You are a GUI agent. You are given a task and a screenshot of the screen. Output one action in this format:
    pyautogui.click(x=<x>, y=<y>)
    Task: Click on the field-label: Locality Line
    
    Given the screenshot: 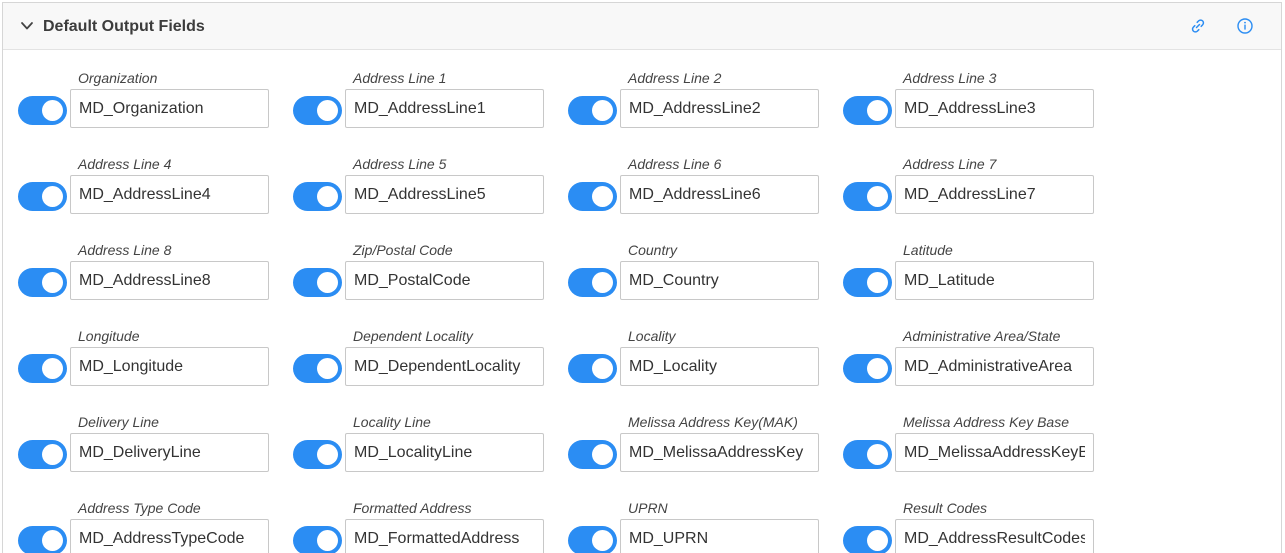 What is the action you would take?
    pyautogui.click(x=392, y=422)
    